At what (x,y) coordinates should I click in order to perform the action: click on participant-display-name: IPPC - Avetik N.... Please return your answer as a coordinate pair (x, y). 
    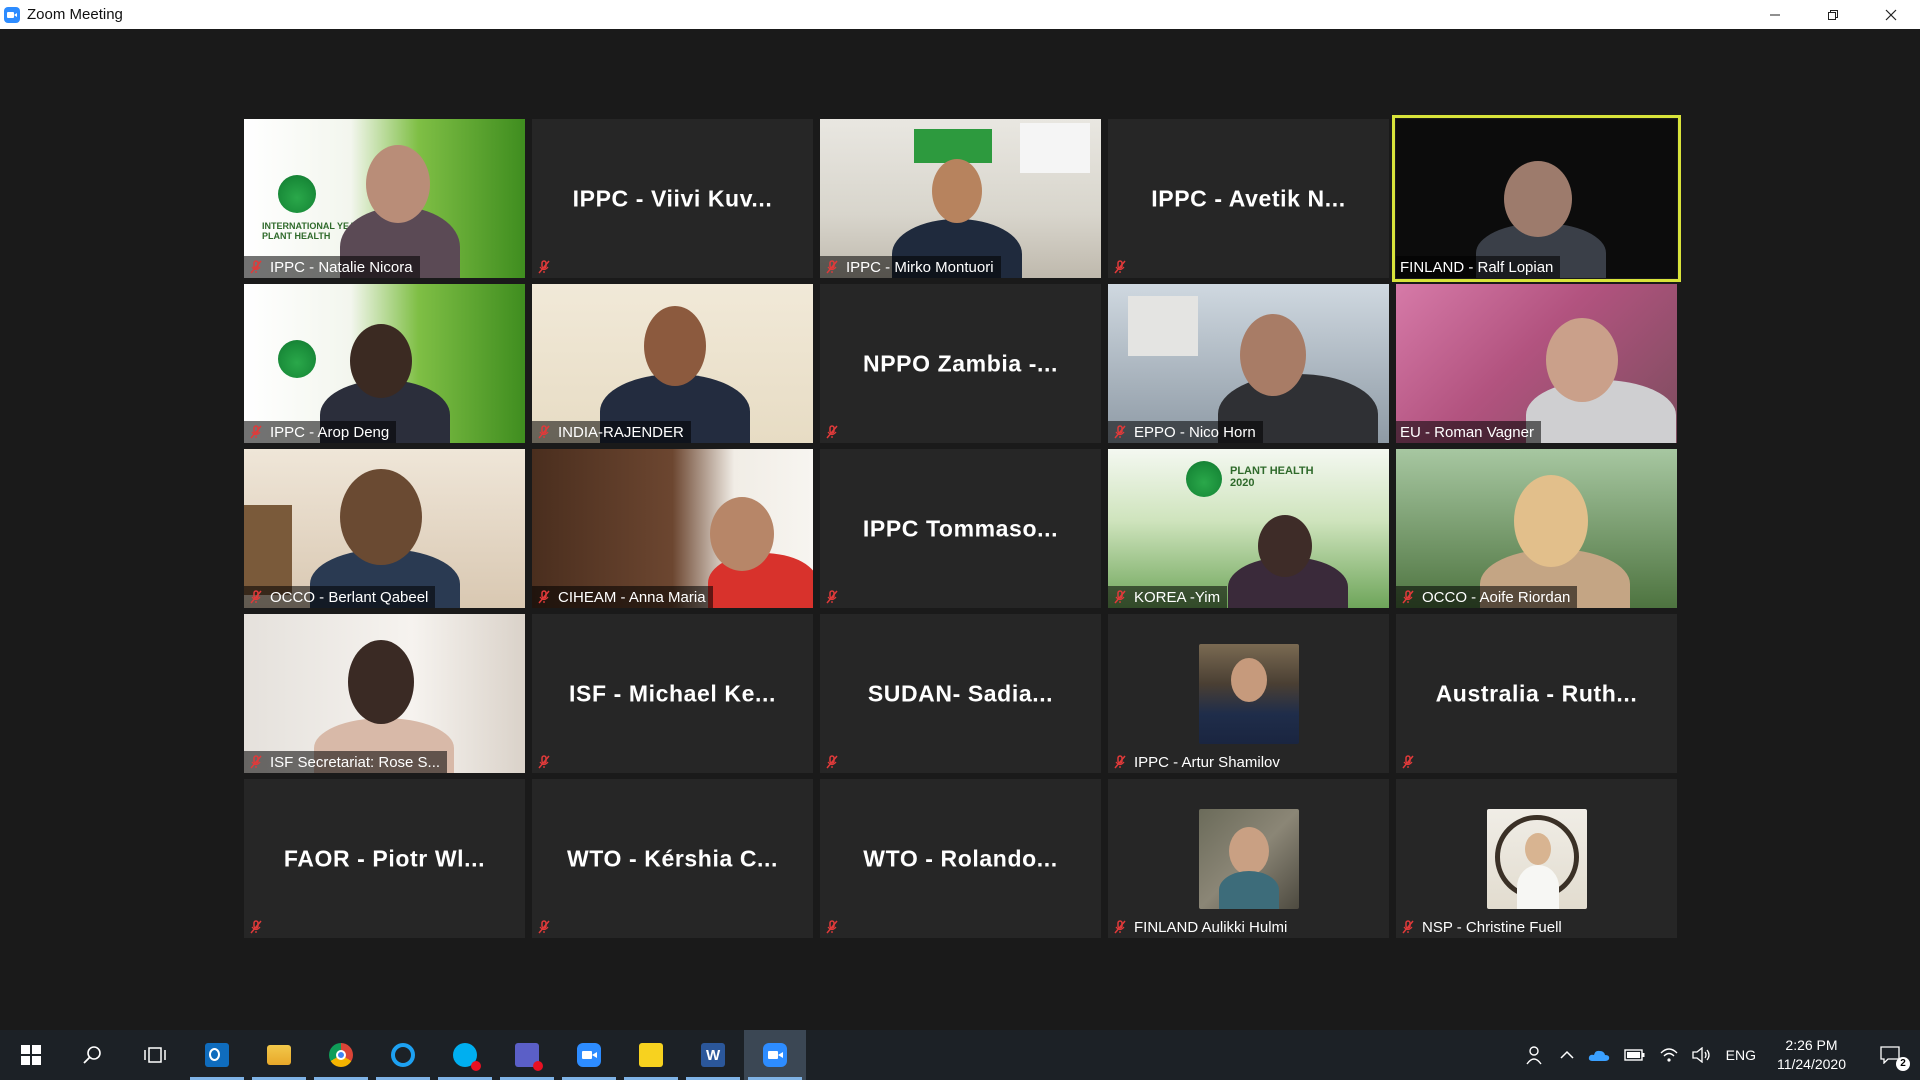
    Looking at the image, I should click on (1248, 198).